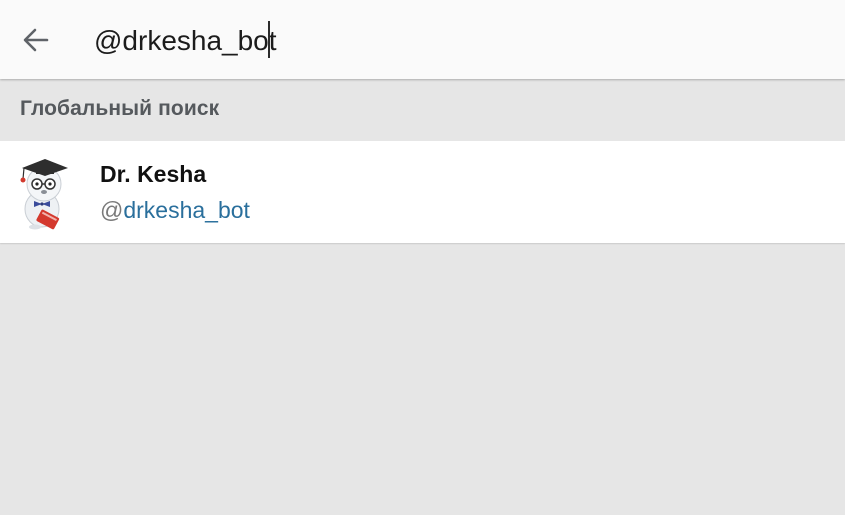 This screenshot has width=845, height=515. What do you see at coordinates (422, 110) in the screenshot?
I see `global-search-header: Глобальный поиск` at bounding box center [422, 110].